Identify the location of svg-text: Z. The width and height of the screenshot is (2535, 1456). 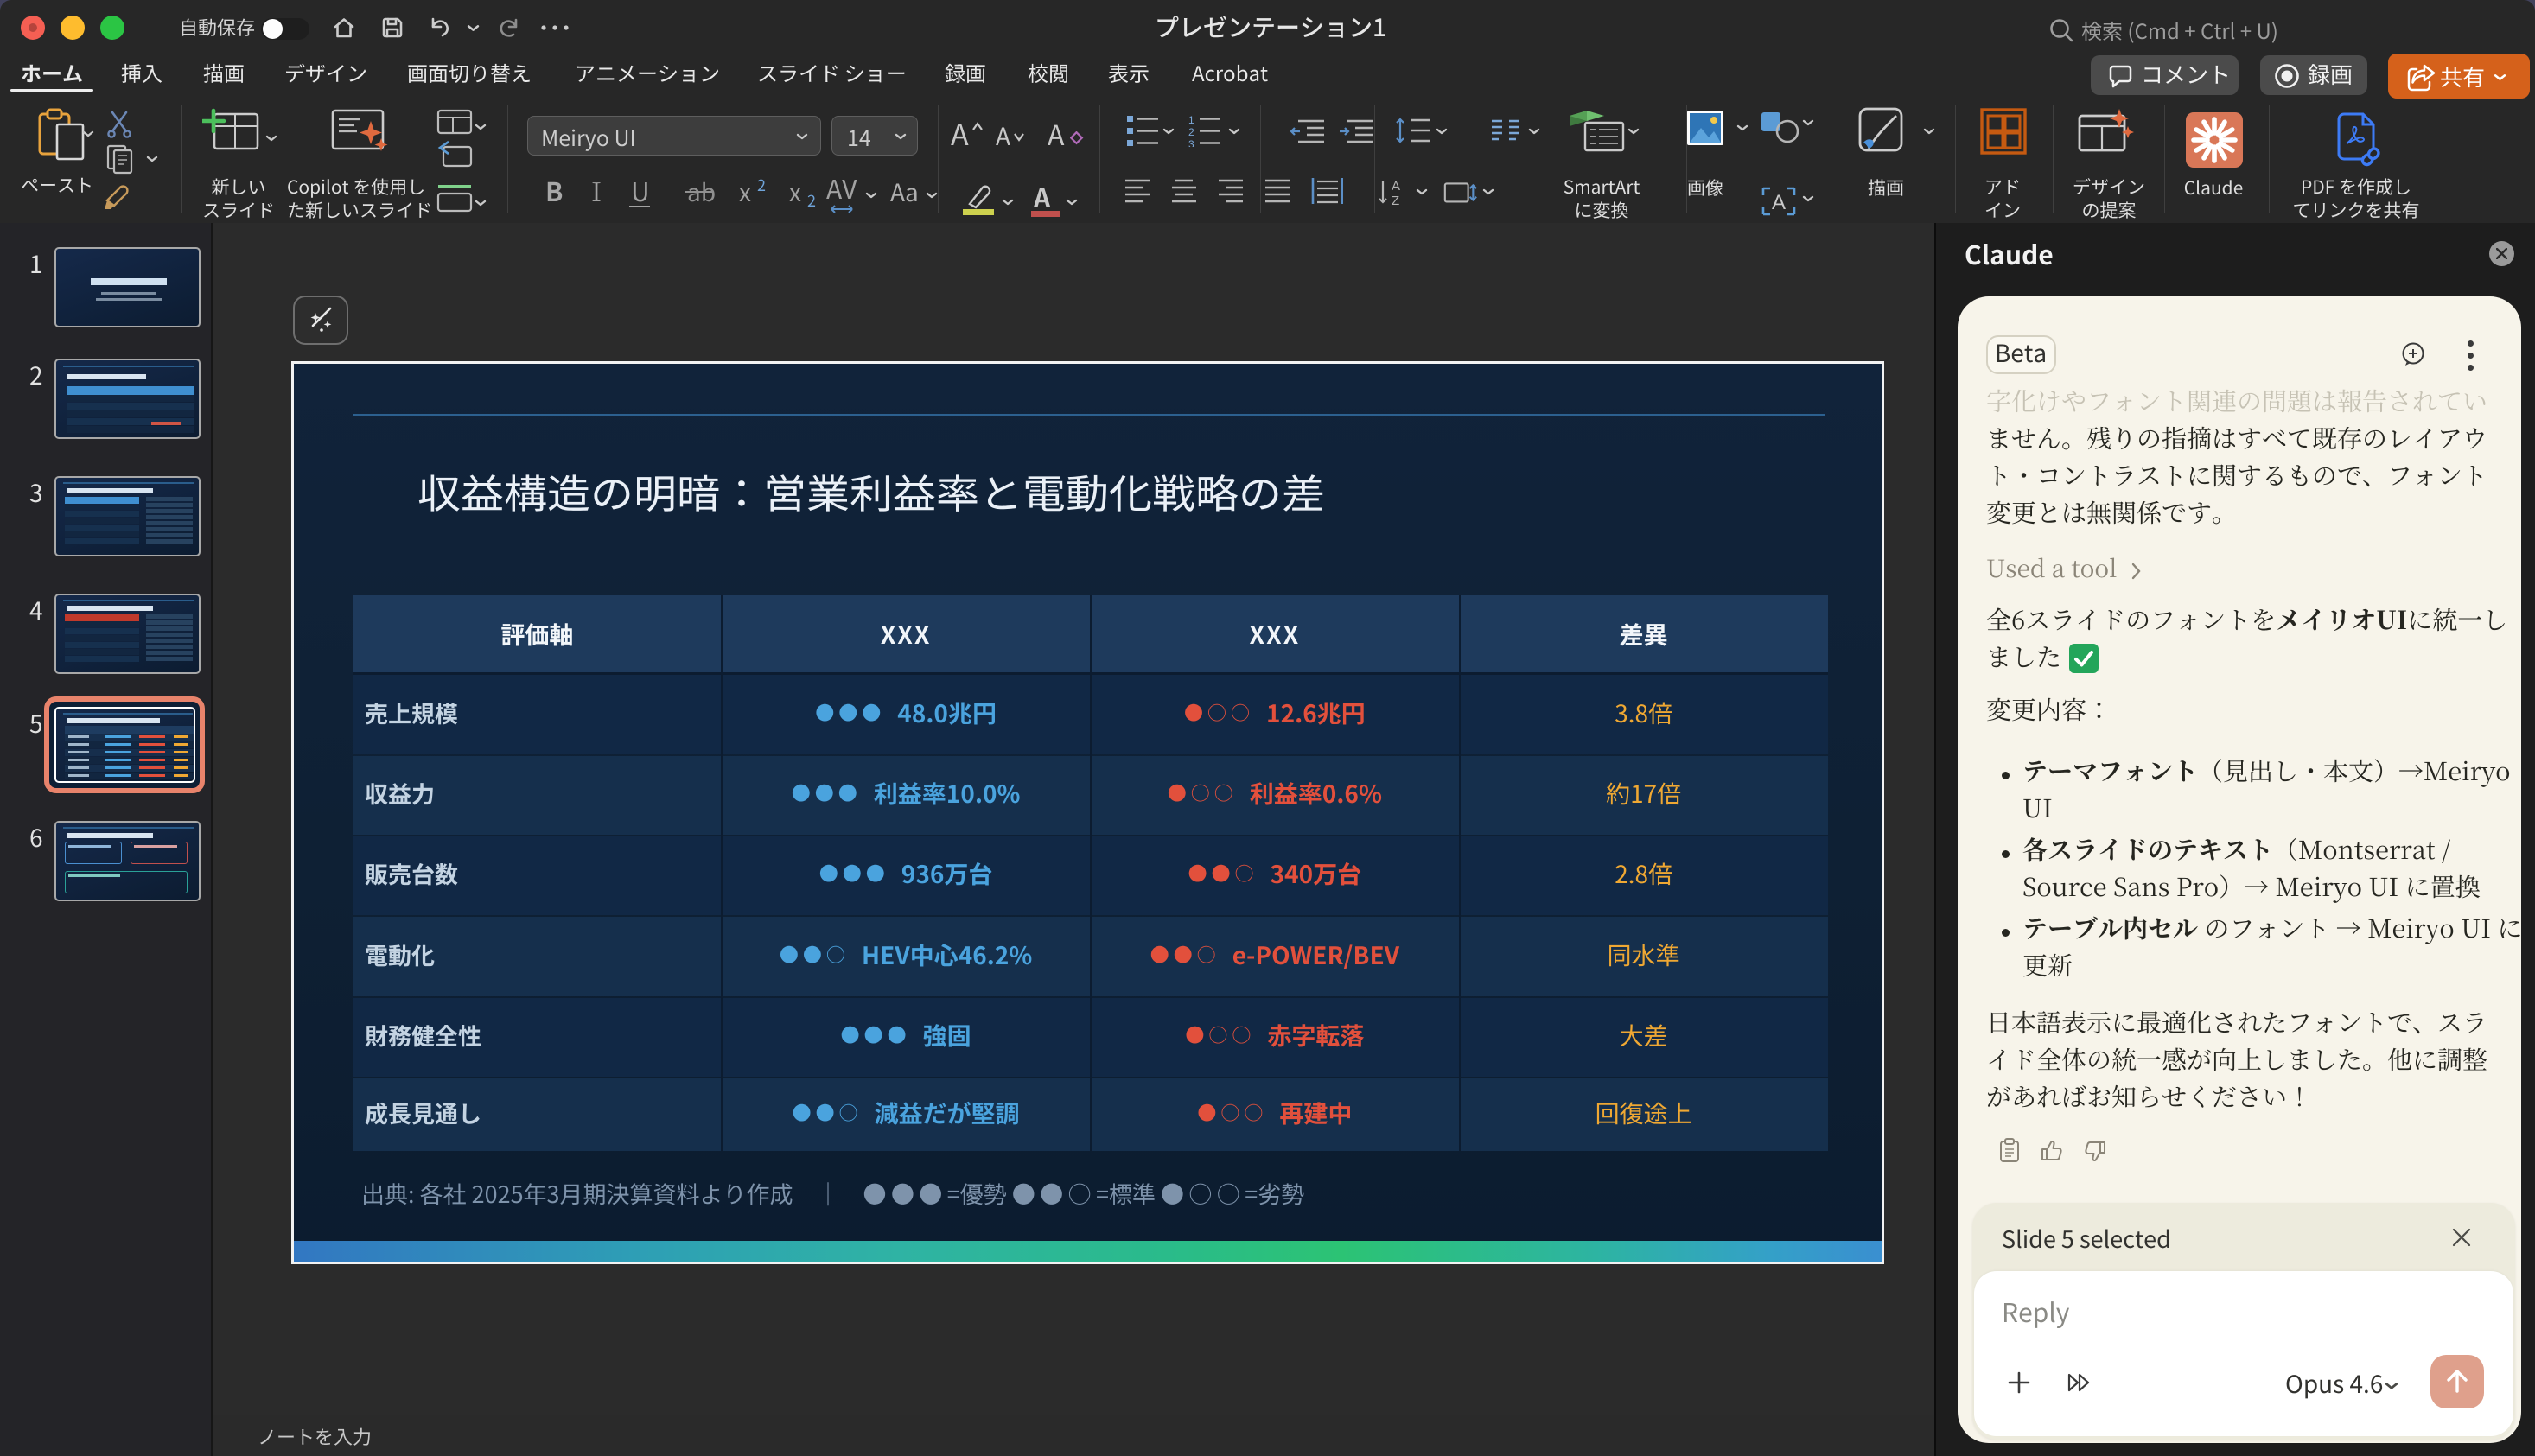
(1395, 200).